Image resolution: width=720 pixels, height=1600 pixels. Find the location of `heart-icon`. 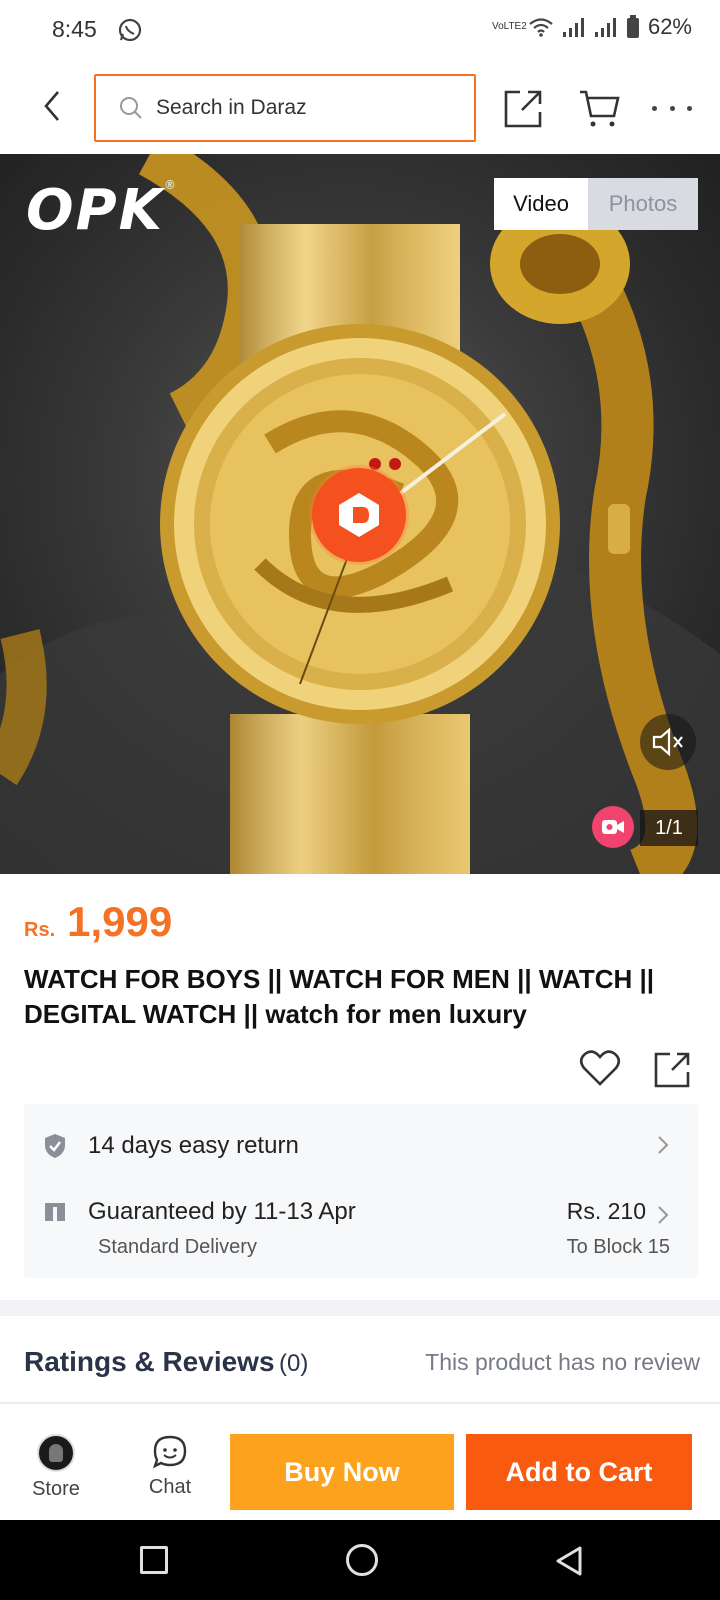

heart-icon is located at coordinates (600, 1068).